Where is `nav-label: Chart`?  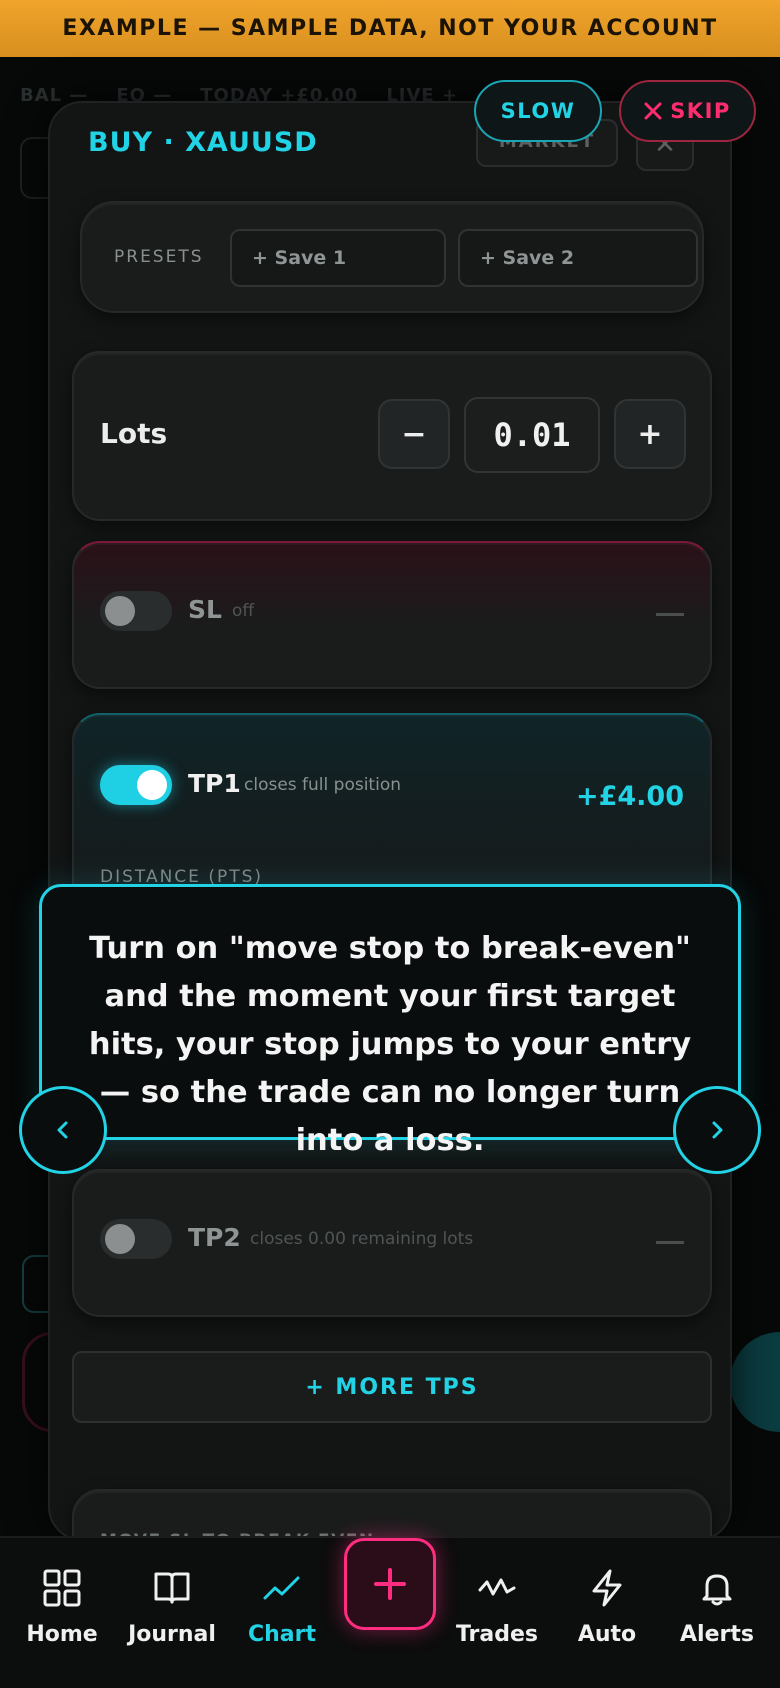 nav-label: Chart is located at coordinates (282, 1634).